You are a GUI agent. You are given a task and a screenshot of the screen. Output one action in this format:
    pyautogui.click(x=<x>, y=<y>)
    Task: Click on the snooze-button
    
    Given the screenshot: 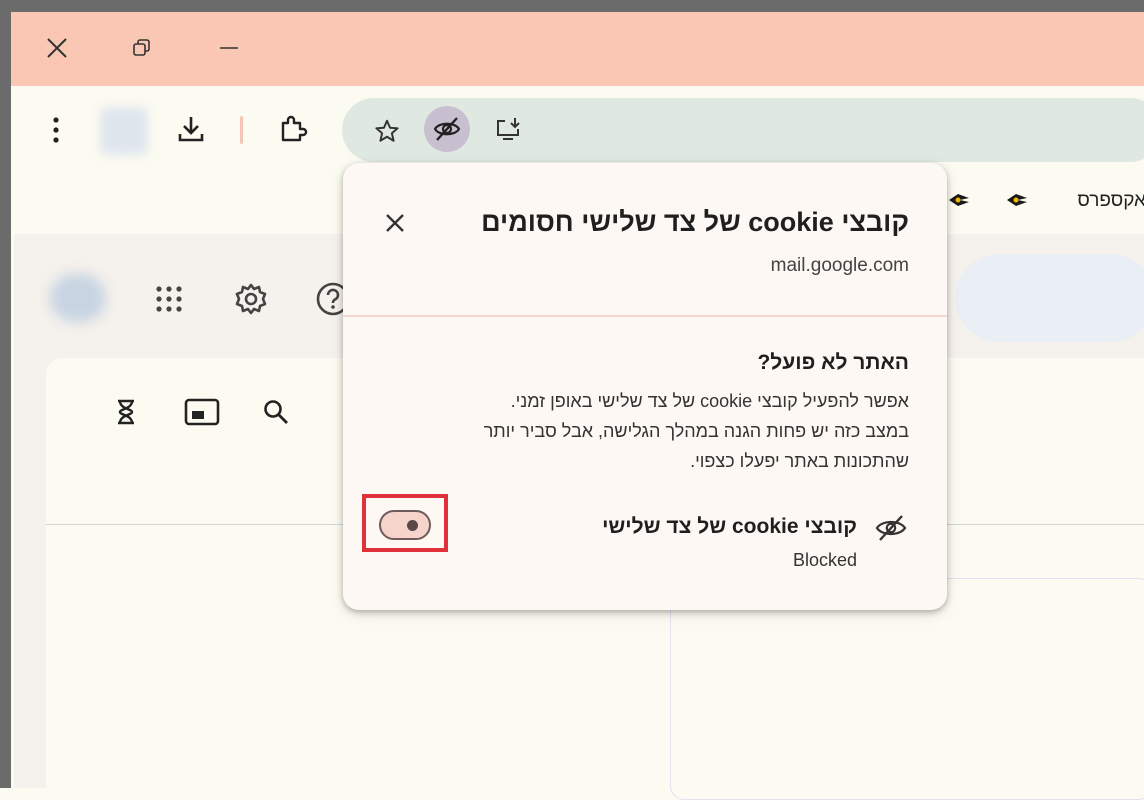 What is the action you would take?
    pyautogui.click(x=126, y=412)
    